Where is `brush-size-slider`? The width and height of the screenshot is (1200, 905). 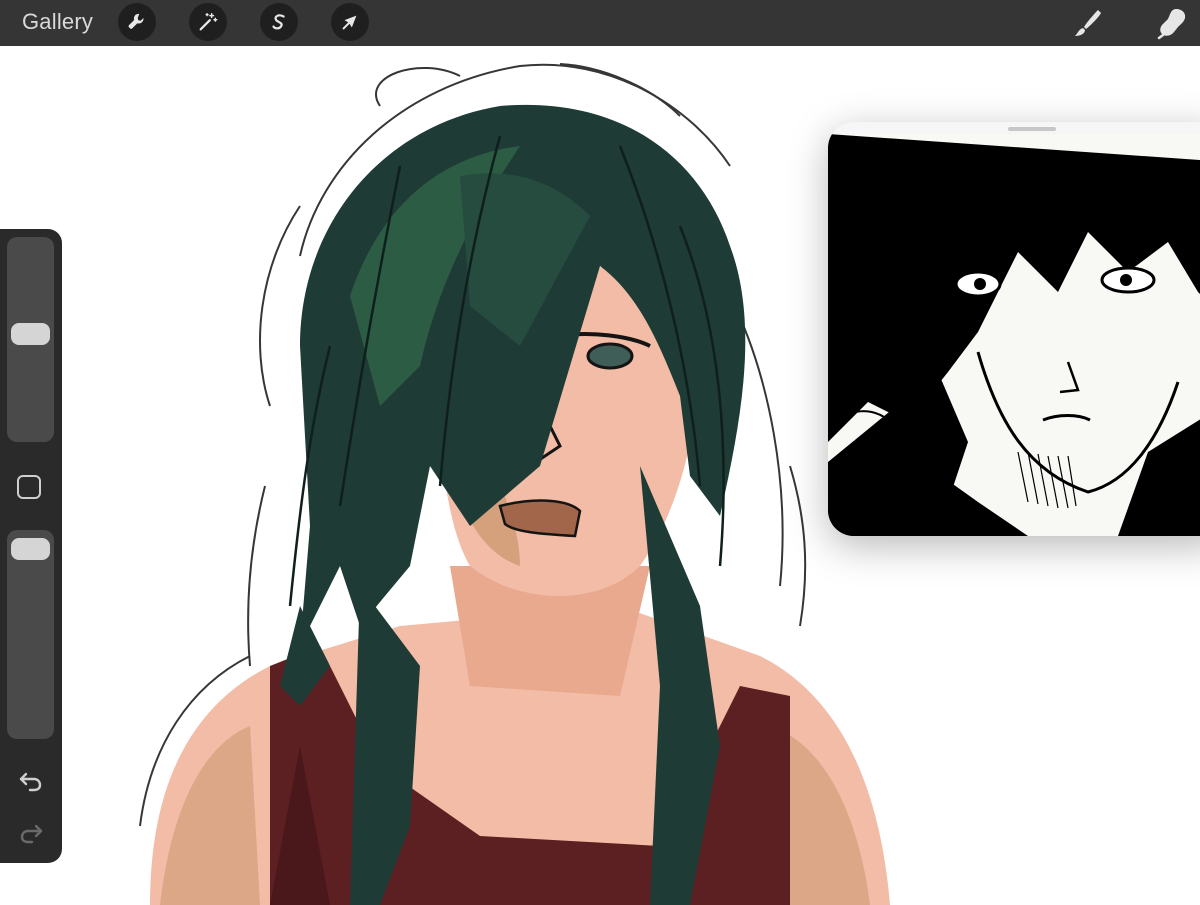 brush-size-slider is located at coordinates (30, 339).